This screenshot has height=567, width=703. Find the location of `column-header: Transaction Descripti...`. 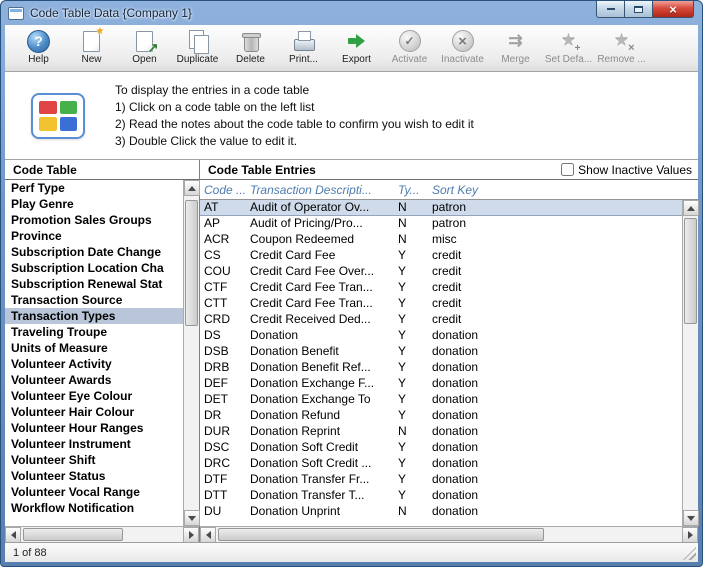

column-header: Transaction Descripti... is located at coordinates (324, 190).